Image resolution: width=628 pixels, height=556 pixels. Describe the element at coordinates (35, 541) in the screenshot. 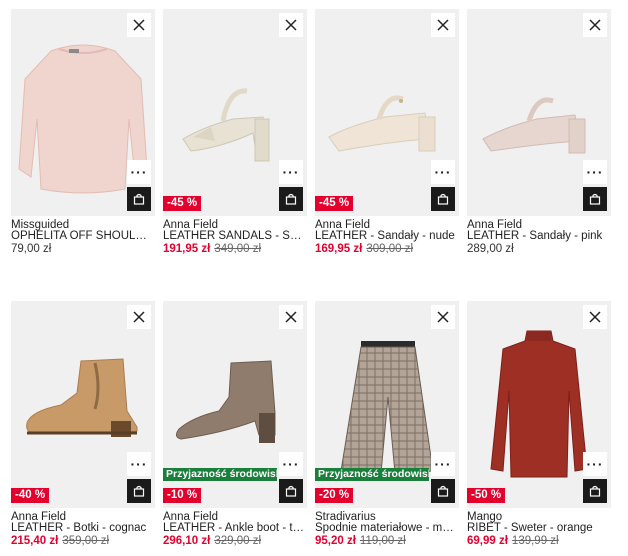

I see `sale-price: 215,40 zł` at that location.